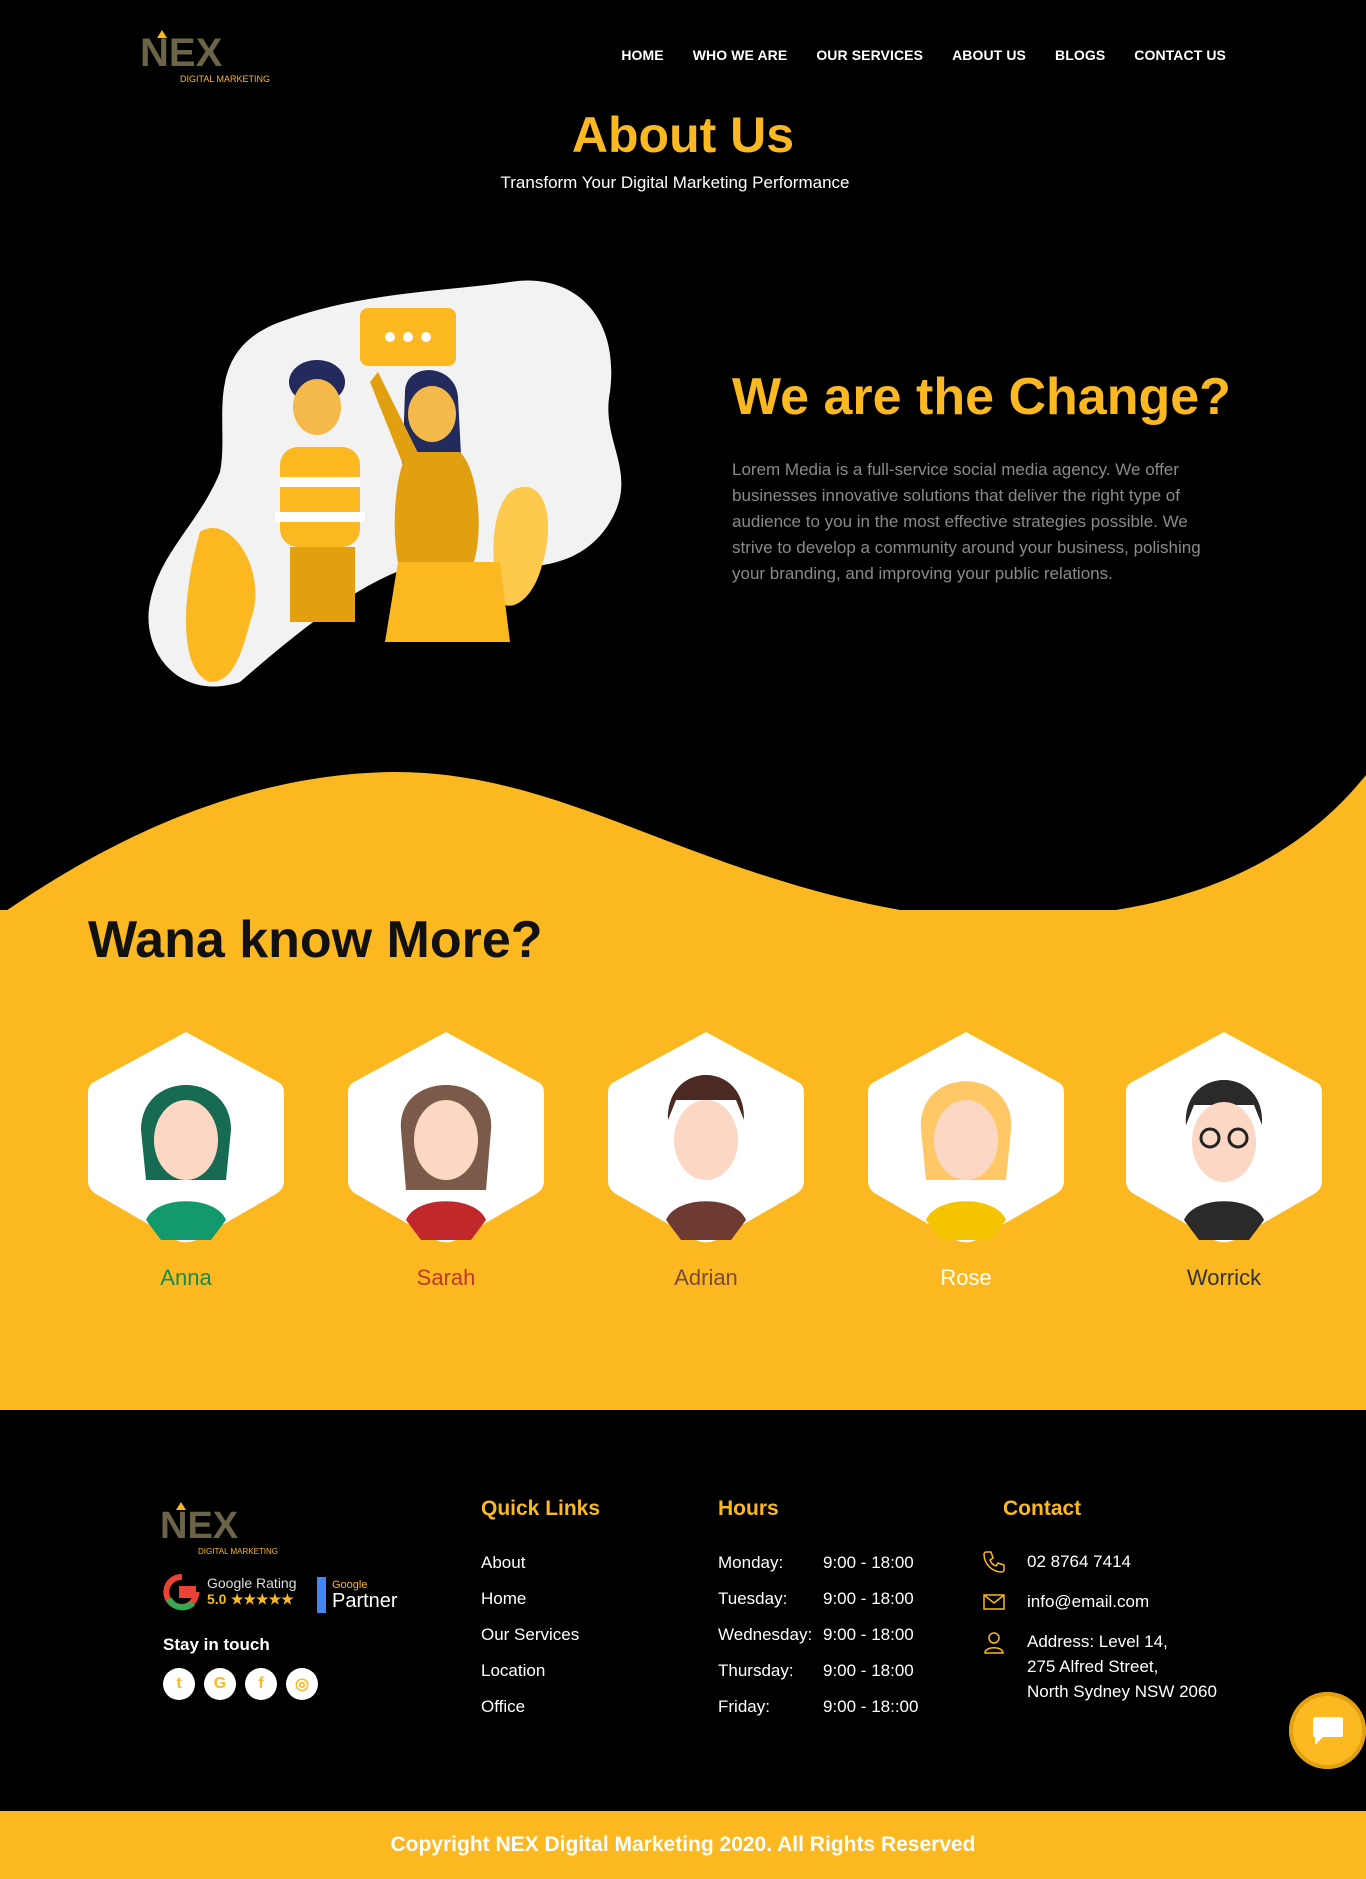  What do you see at coordinates (756, 1670) in the screenshot?
I see `hours-day: Thursday:` at bounding box center [756, 1670].